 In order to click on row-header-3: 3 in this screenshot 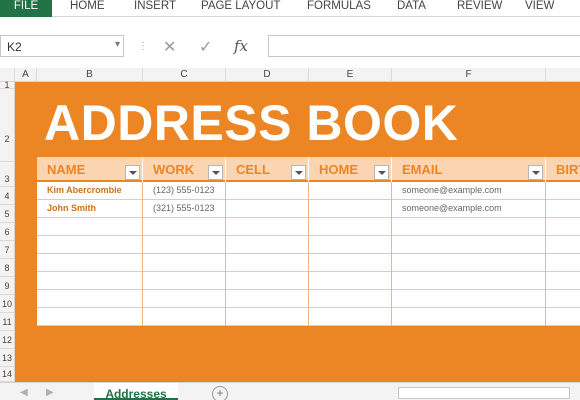, I will do `click(7, 174)`.